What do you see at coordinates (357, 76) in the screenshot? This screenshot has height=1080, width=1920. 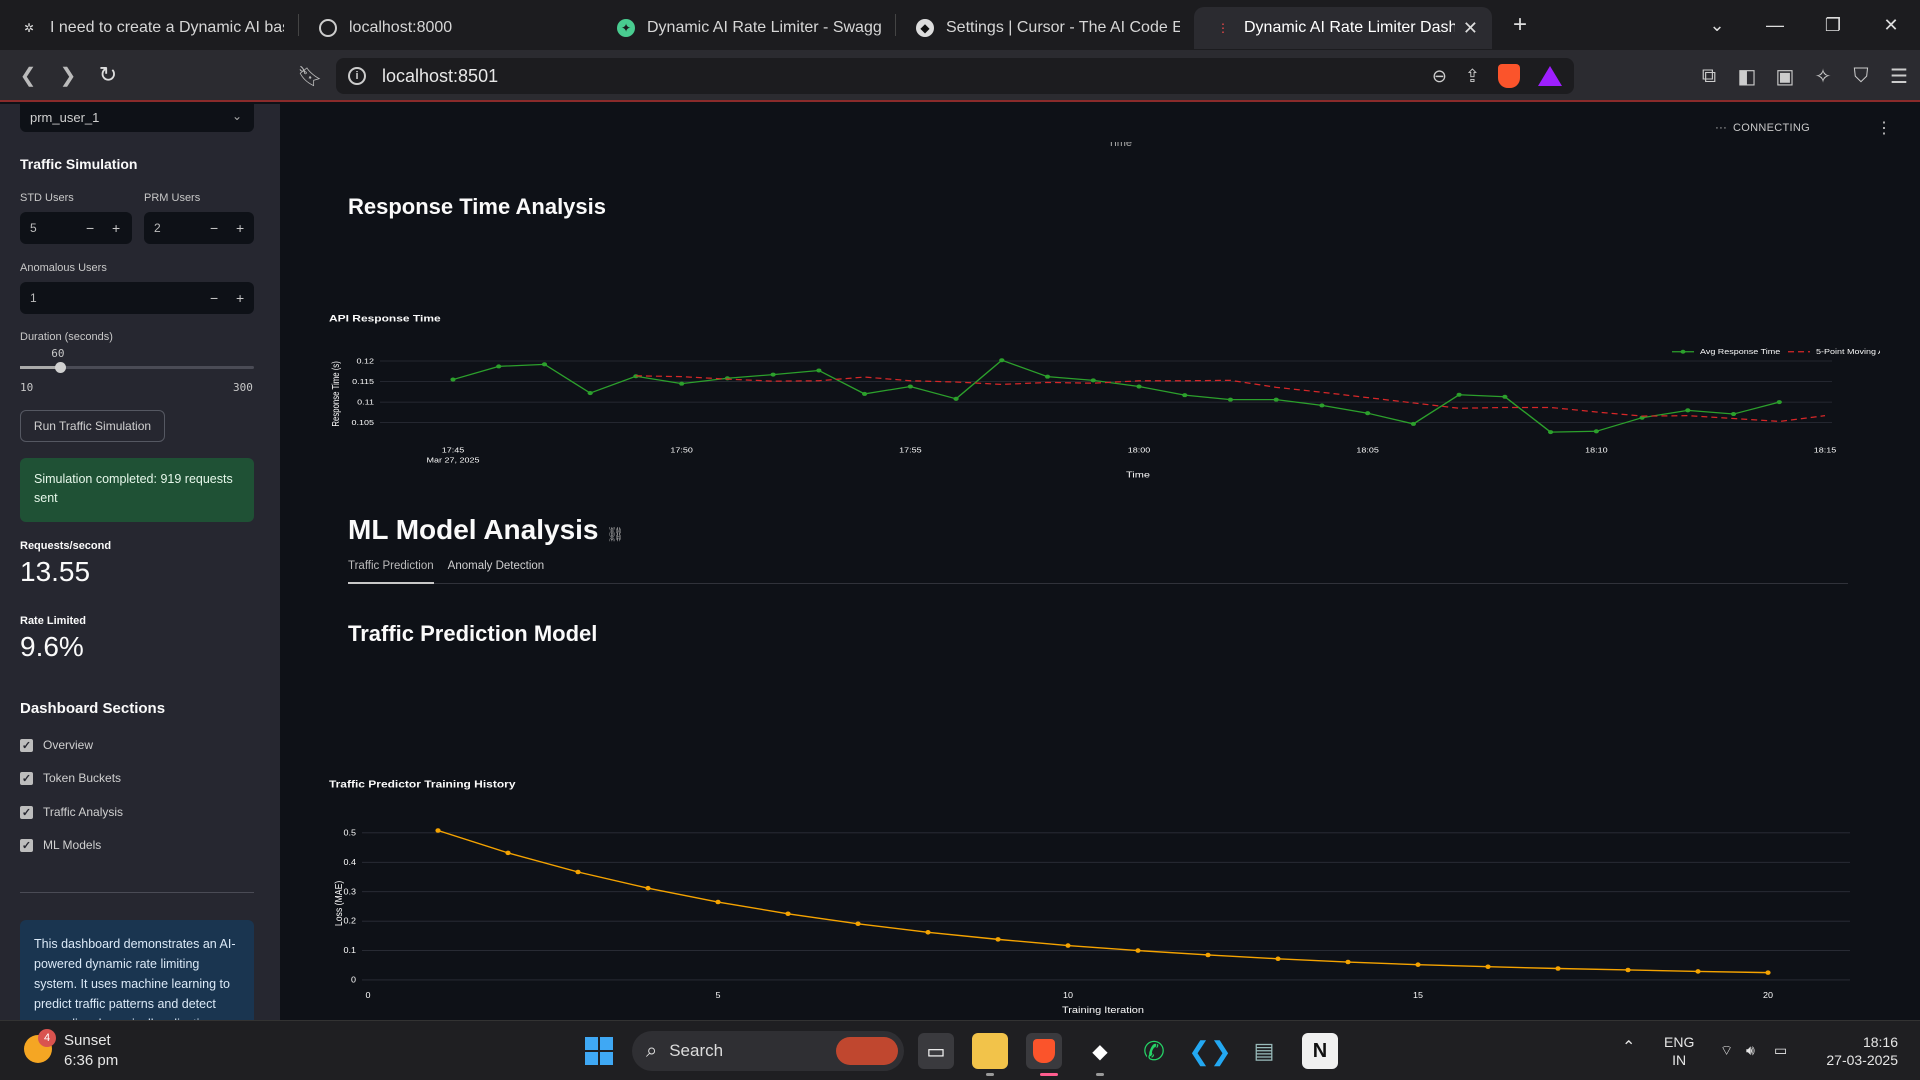 I see `site-info-icon: i` at bounding box center [357, 76].